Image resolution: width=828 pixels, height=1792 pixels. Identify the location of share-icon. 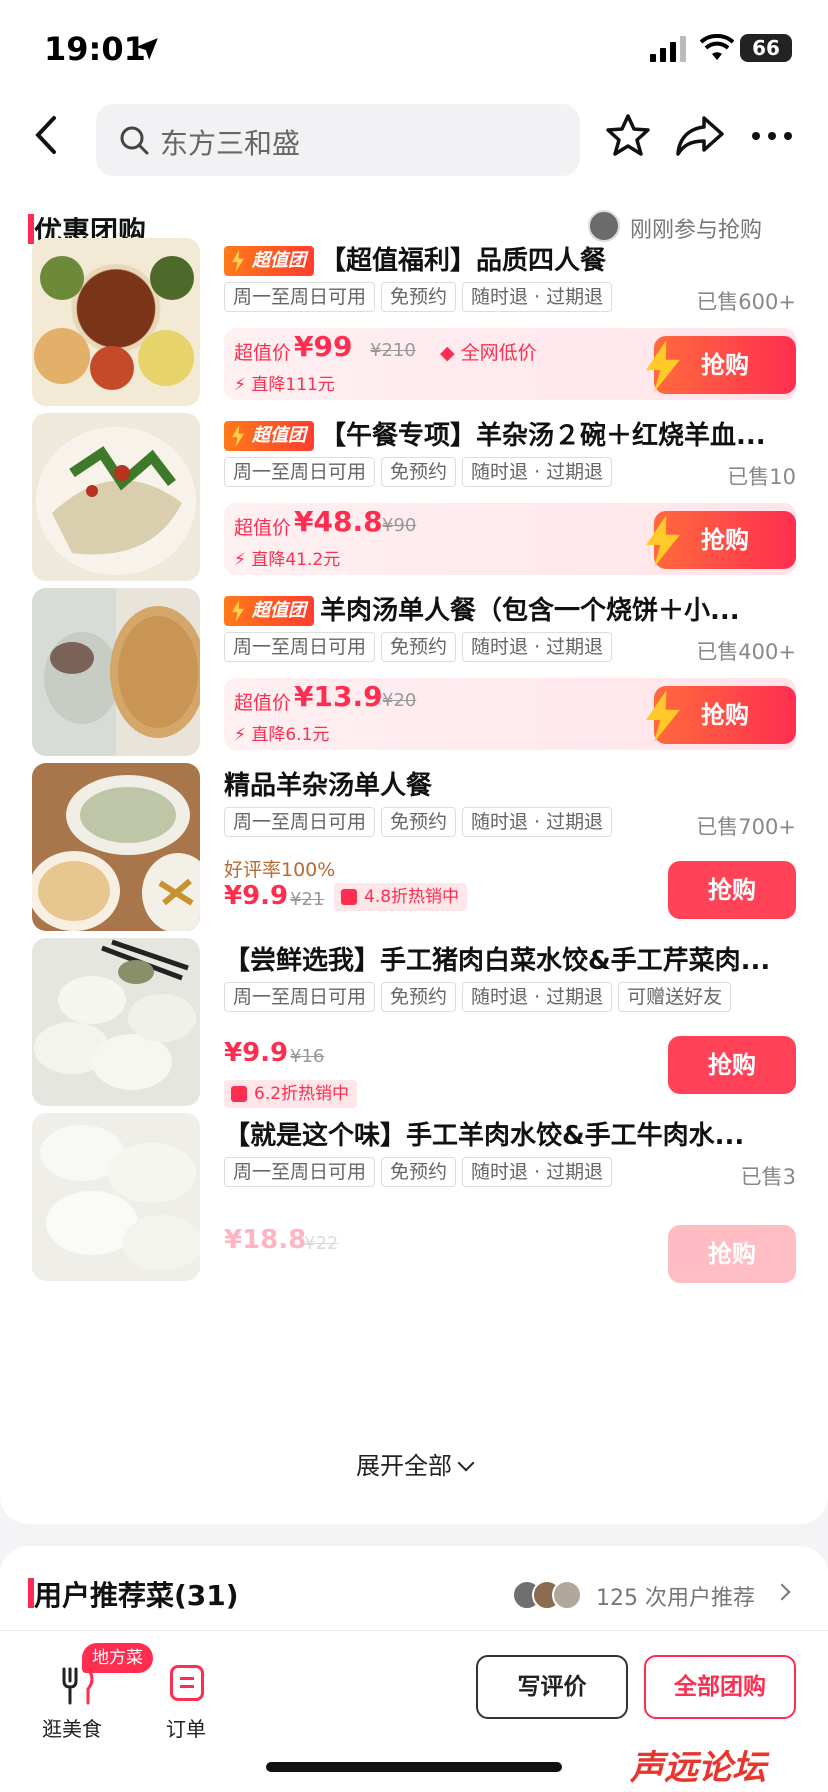
(700, 136).